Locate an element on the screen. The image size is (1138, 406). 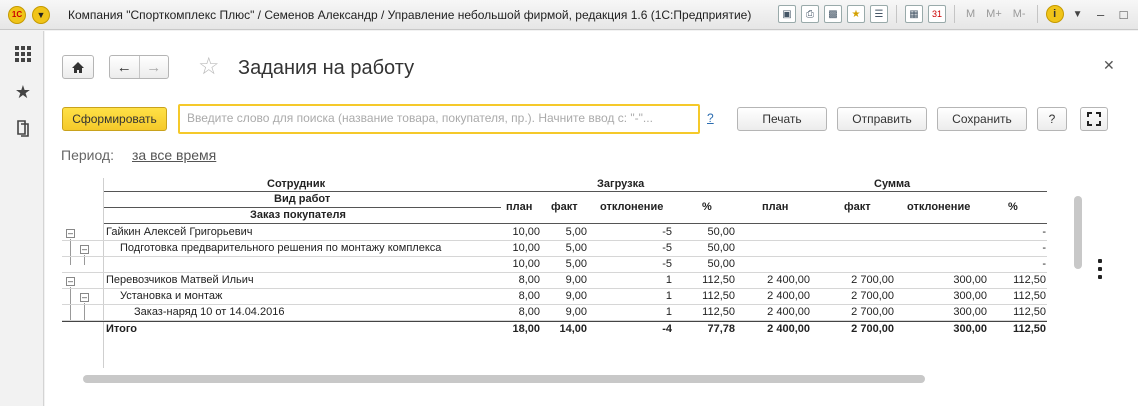
vertical-scrollbar is located at coordinates (1078, 232).